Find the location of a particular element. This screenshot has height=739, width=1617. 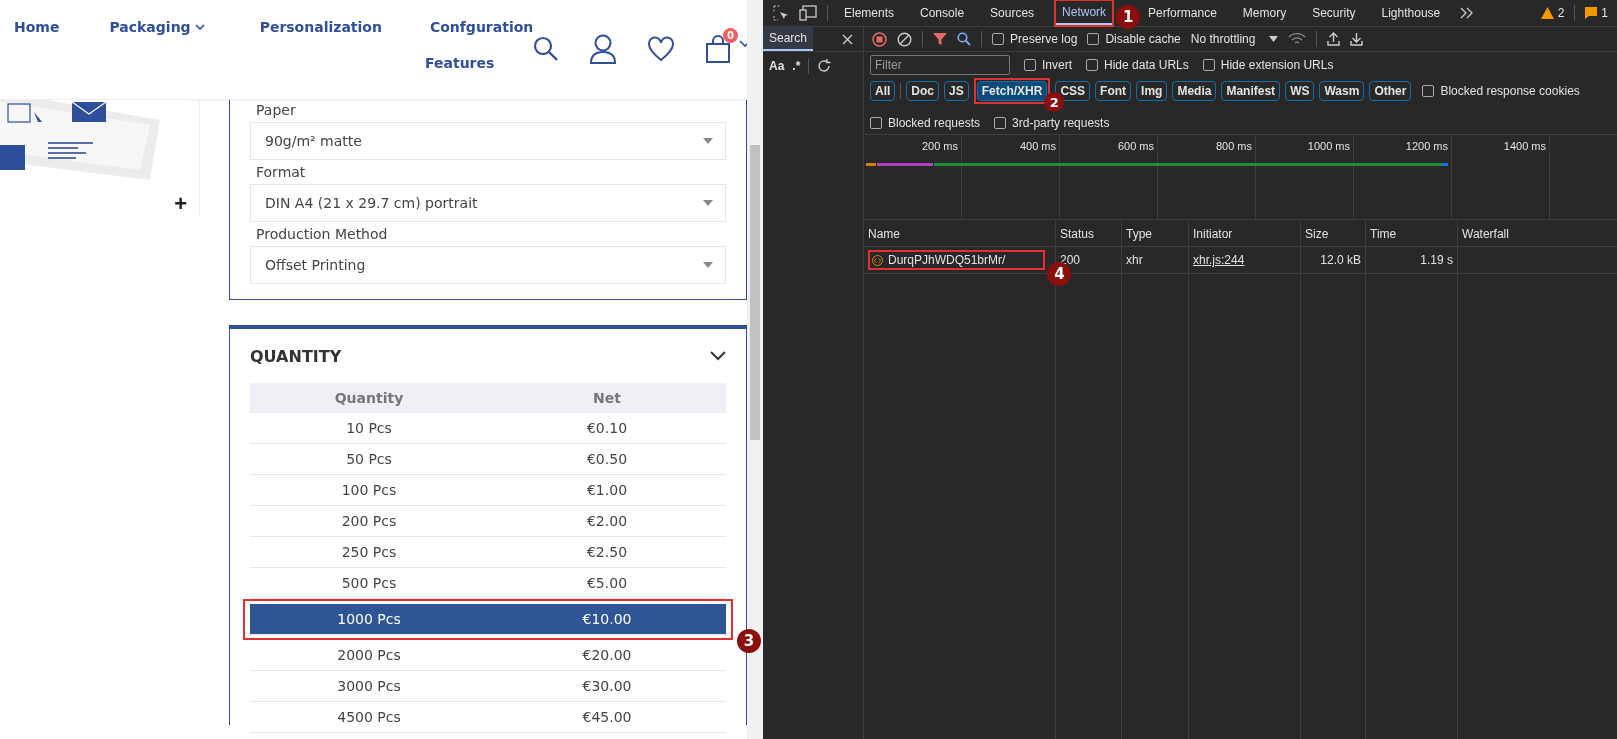

devtools-tab: Memory is located at coordinates (1264, 13).